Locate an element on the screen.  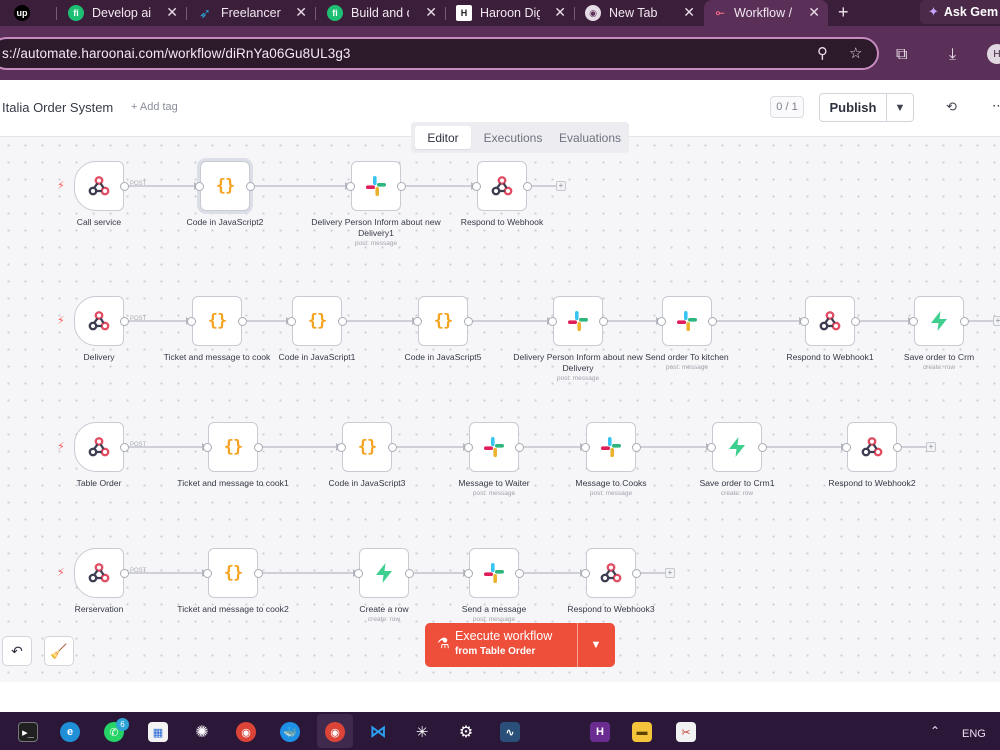
tab-workflow: ⟜ Workflow / ✕ is located at coordinates (766, 13).